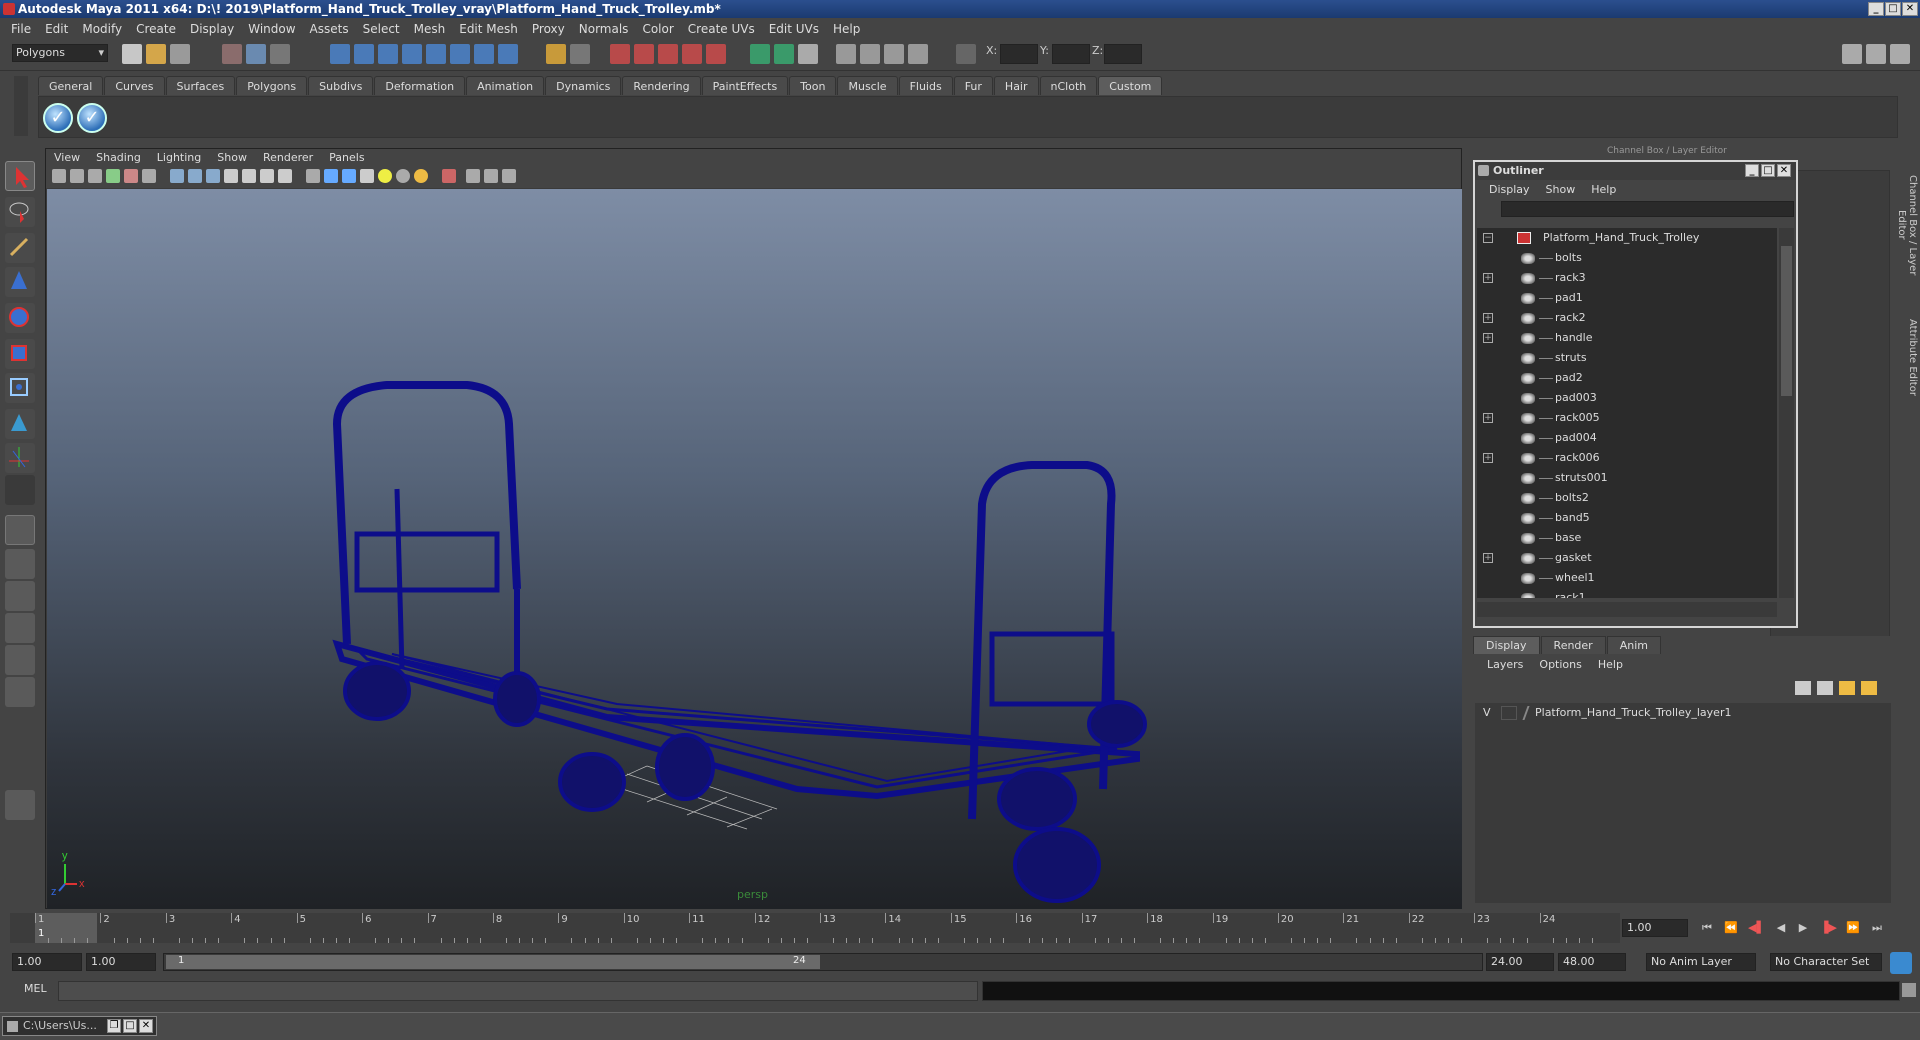  What do you see at coordinates (1627, 593) in the screenshot?
I see `outliner-item: rack1` at bounding box center [1627, 593].